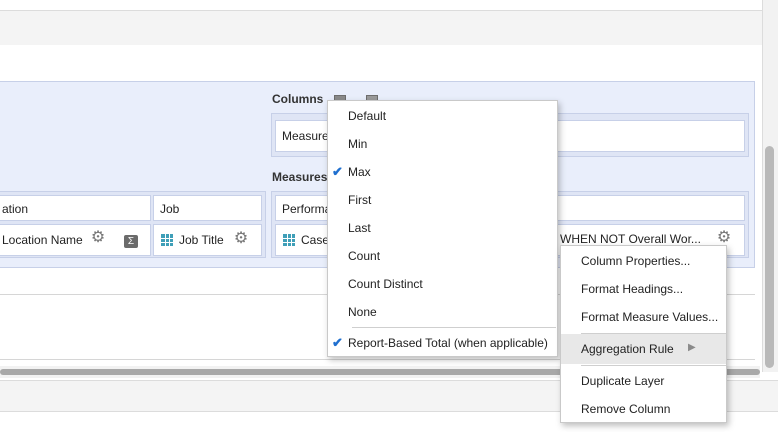 The height and width of the screenshot is (432, 778). Describe the element at coordinates (357, 144) in the screenshot. I see `menu-item-min: Min` at that location.